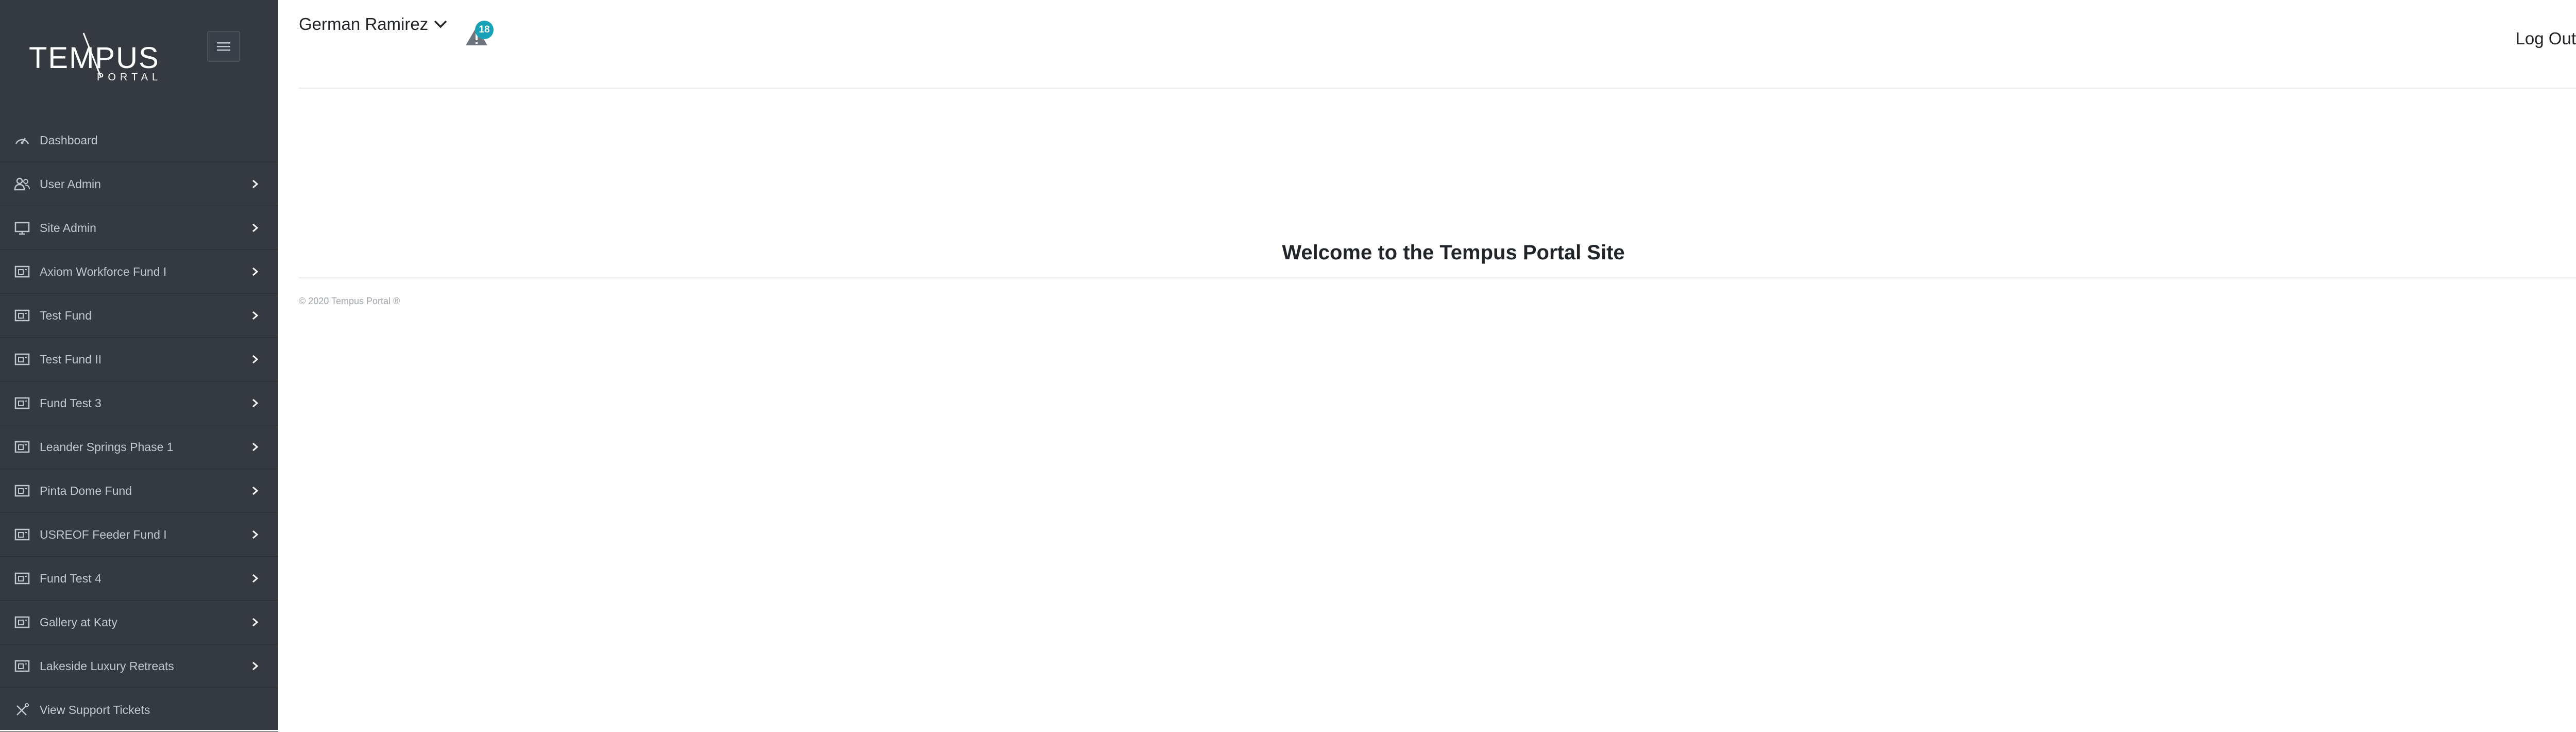 The width and height of the screenshot is (2576, 732). What do you see at coordinates (139, 403) in the screenshot?
I see `sidebar-item-fund-test-3: Fund Test 3` at bounding box center [139, 403].